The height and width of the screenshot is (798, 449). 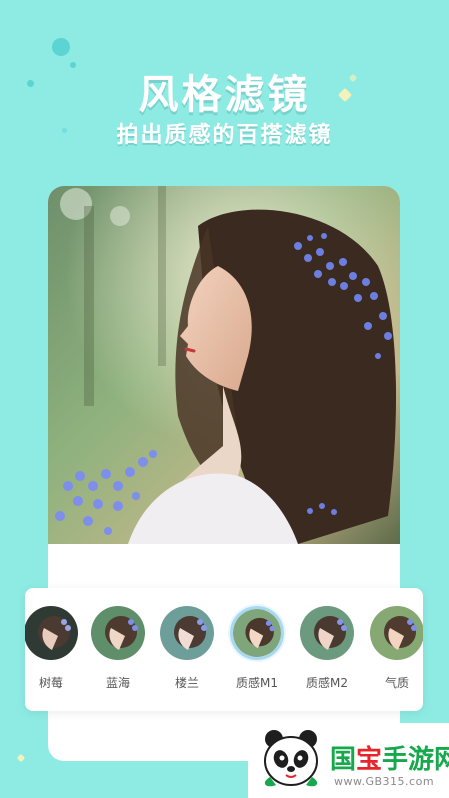 What do you see at coordinates (186, 683) in the screenshot?
I see `filter-label: 楼兰` at bounding box center [186, 683].